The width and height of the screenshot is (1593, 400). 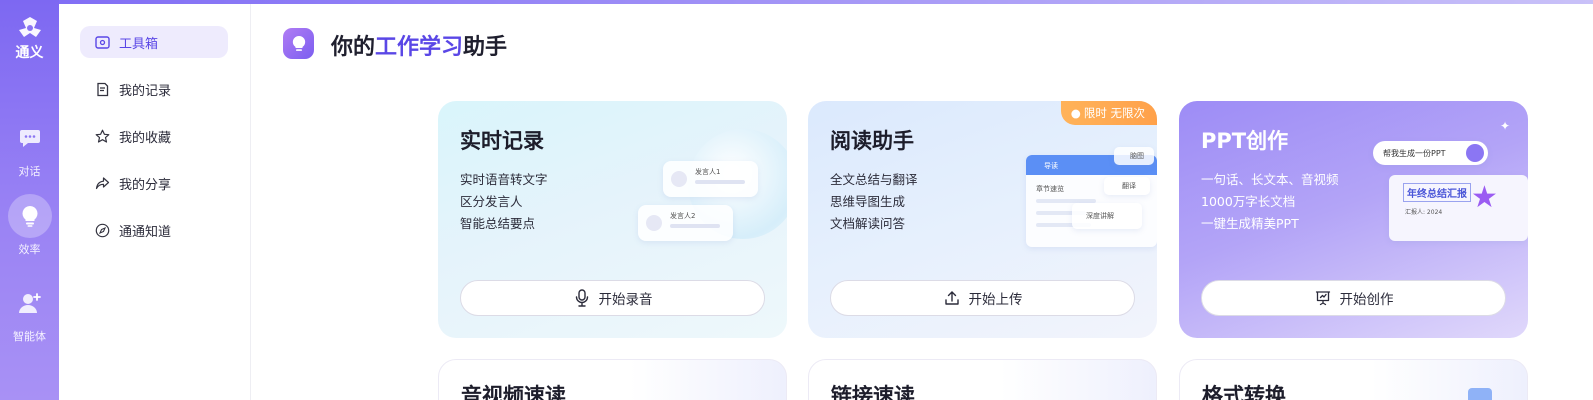 What do you see at coordinates (872, 141) in the screenshot?
I see `card-title: 阅读助手` at bounding box center [872, 141].